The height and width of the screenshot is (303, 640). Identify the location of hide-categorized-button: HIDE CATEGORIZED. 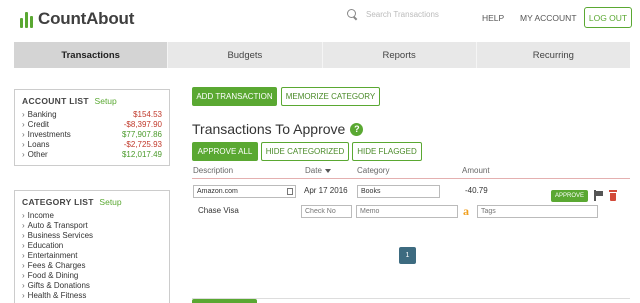
(305, 151).